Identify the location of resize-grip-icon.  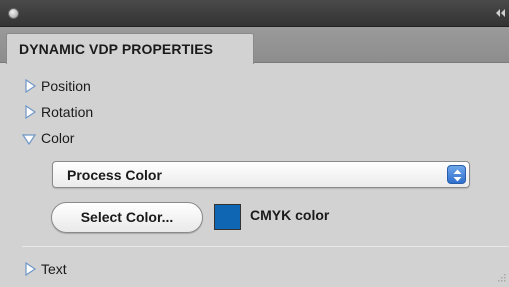
(500, 278).